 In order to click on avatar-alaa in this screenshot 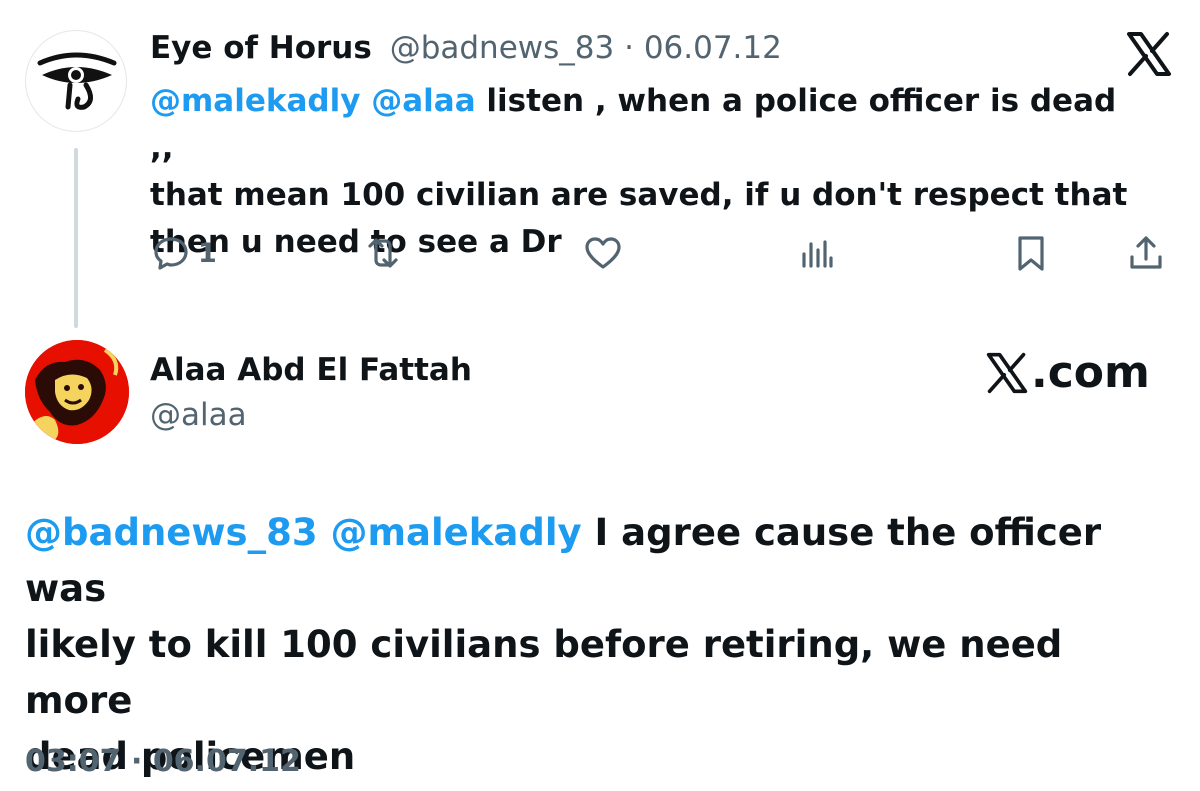, I will do `click(77, 392)`.